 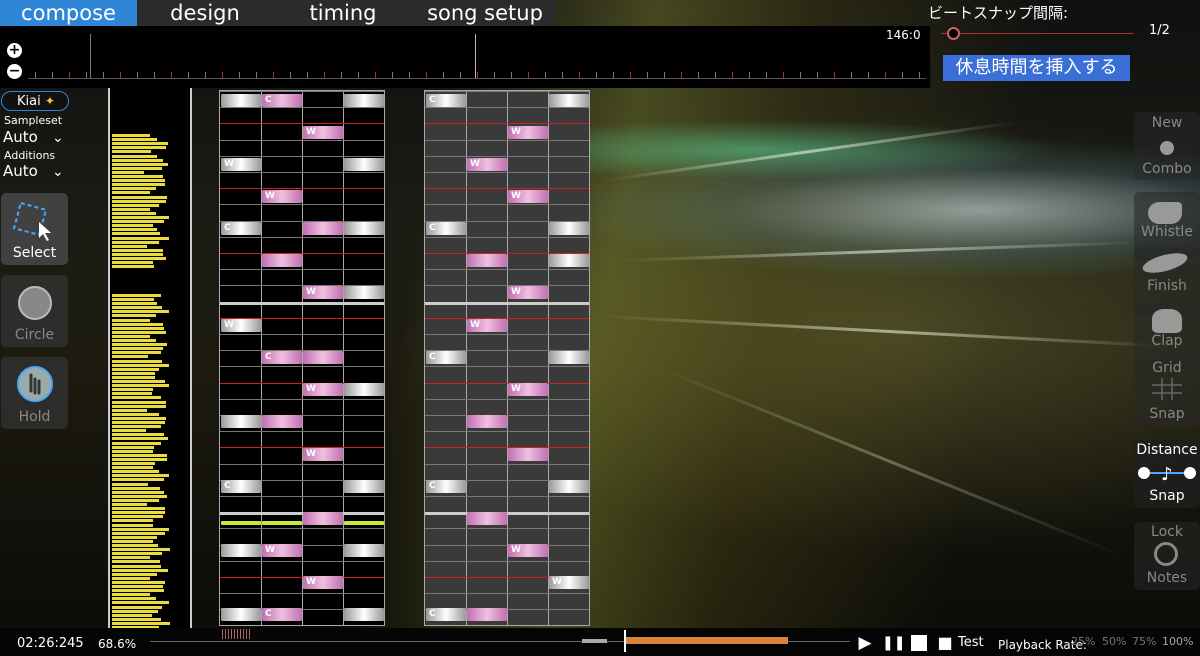 I want to click on zoom-in-icon: +, so click(x=14, y=50).